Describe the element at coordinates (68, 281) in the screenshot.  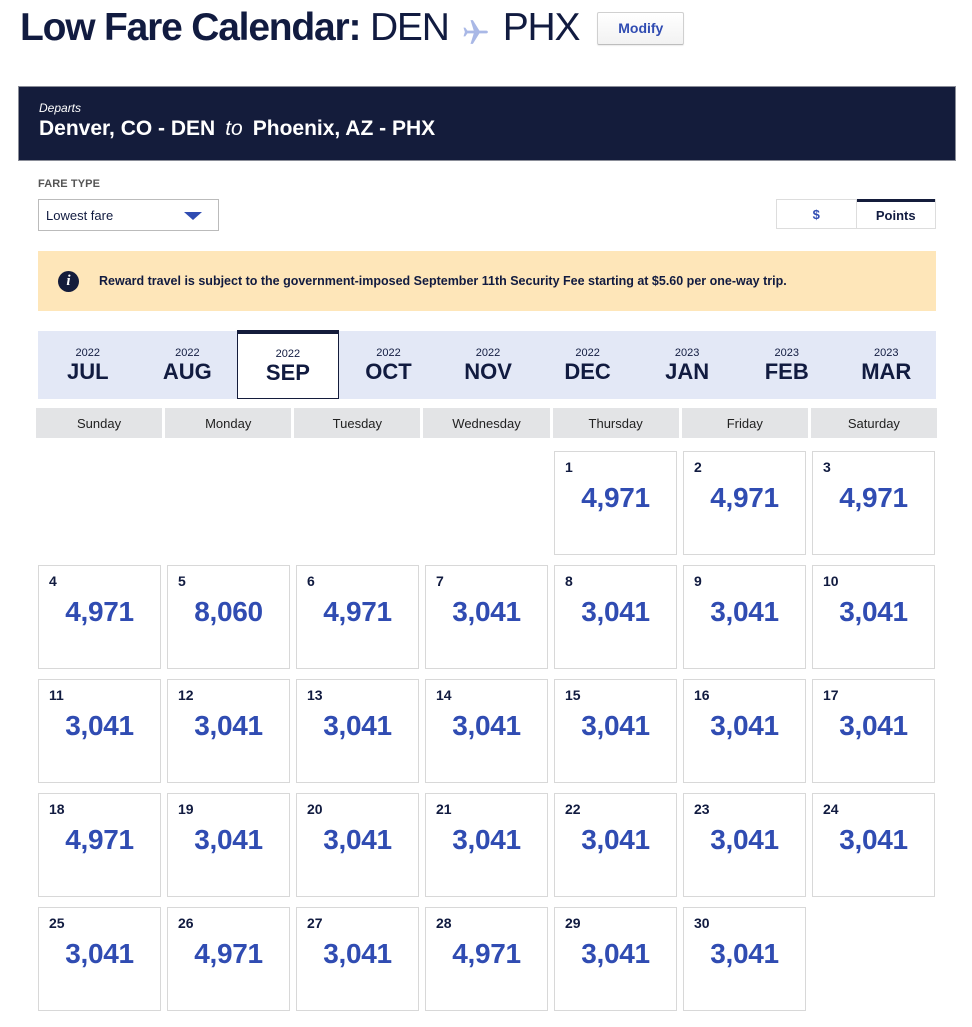
I see `info-icon: i` at that location.